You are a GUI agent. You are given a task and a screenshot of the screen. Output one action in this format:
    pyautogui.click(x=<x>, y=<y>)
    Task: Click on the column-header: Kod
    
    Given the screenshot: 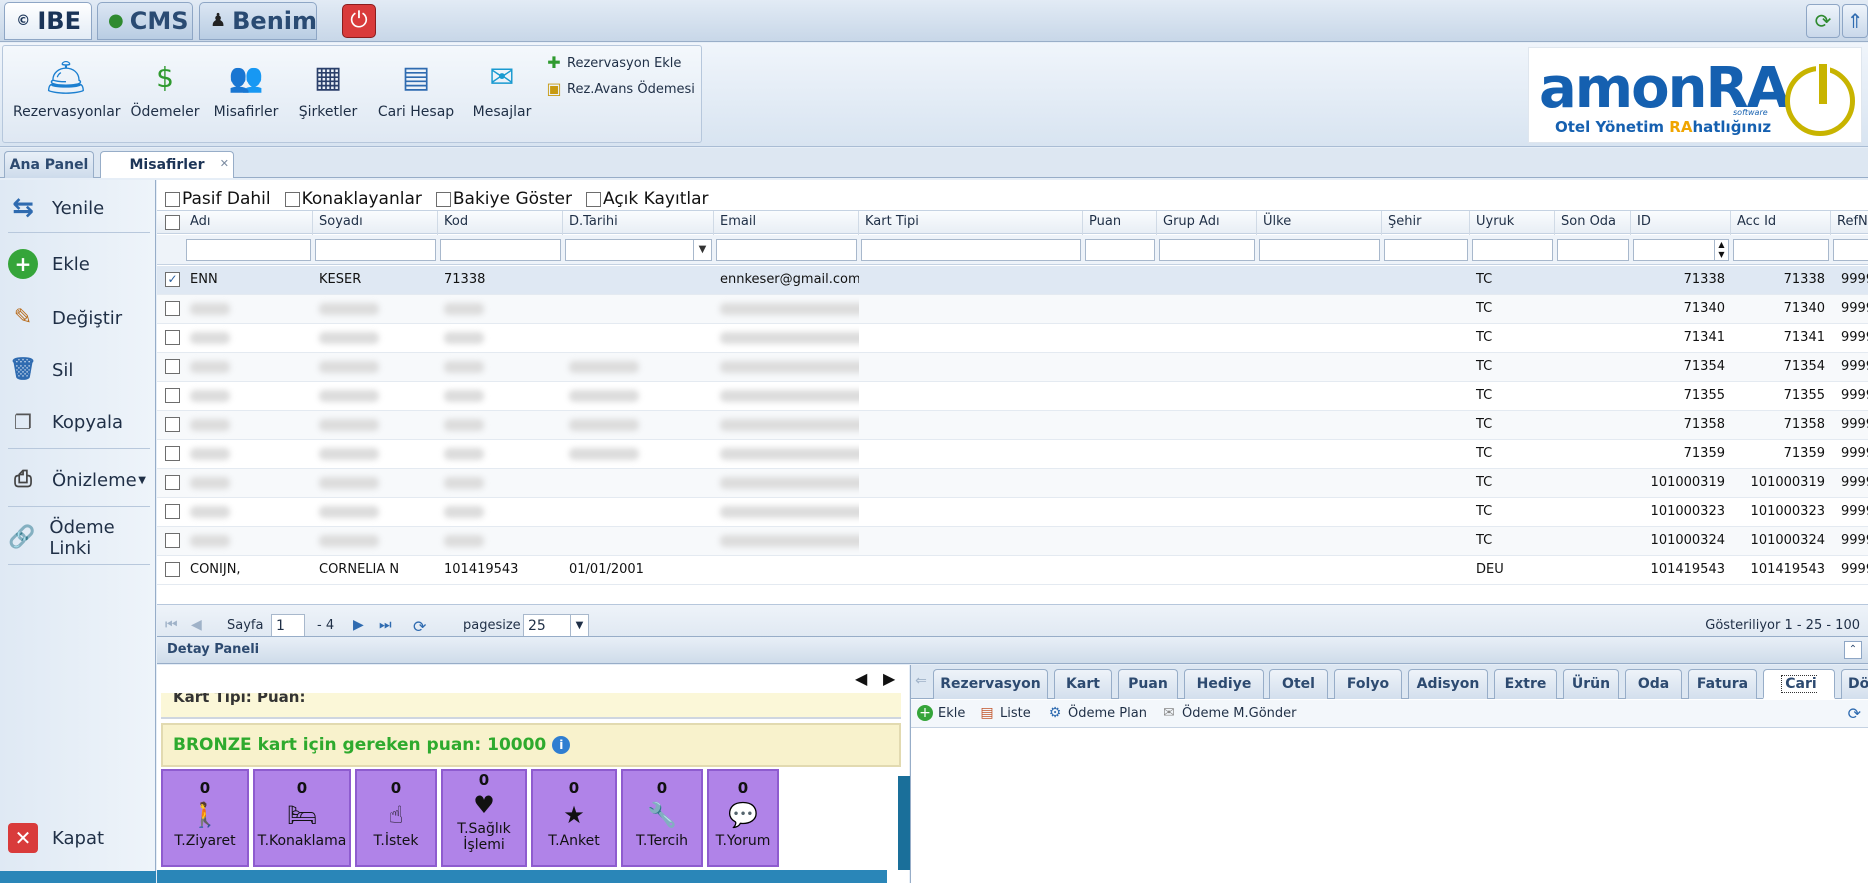 What is the action you would take?
    pyautogui.click(x=500, y=223)
    